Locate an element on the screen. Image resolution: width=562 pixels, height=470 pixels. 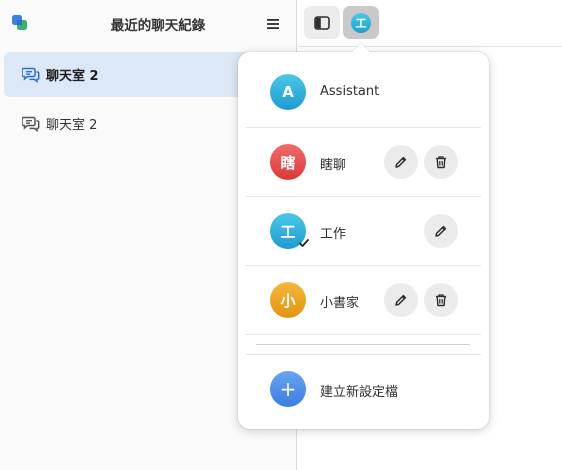
content-header: 工 is located at coordinates (430, 23).